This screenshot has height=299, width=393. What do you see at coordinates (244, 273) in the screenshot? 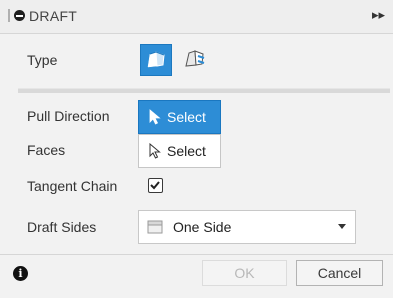
I see `ok-button: OK` at bounding box center [244, 273].